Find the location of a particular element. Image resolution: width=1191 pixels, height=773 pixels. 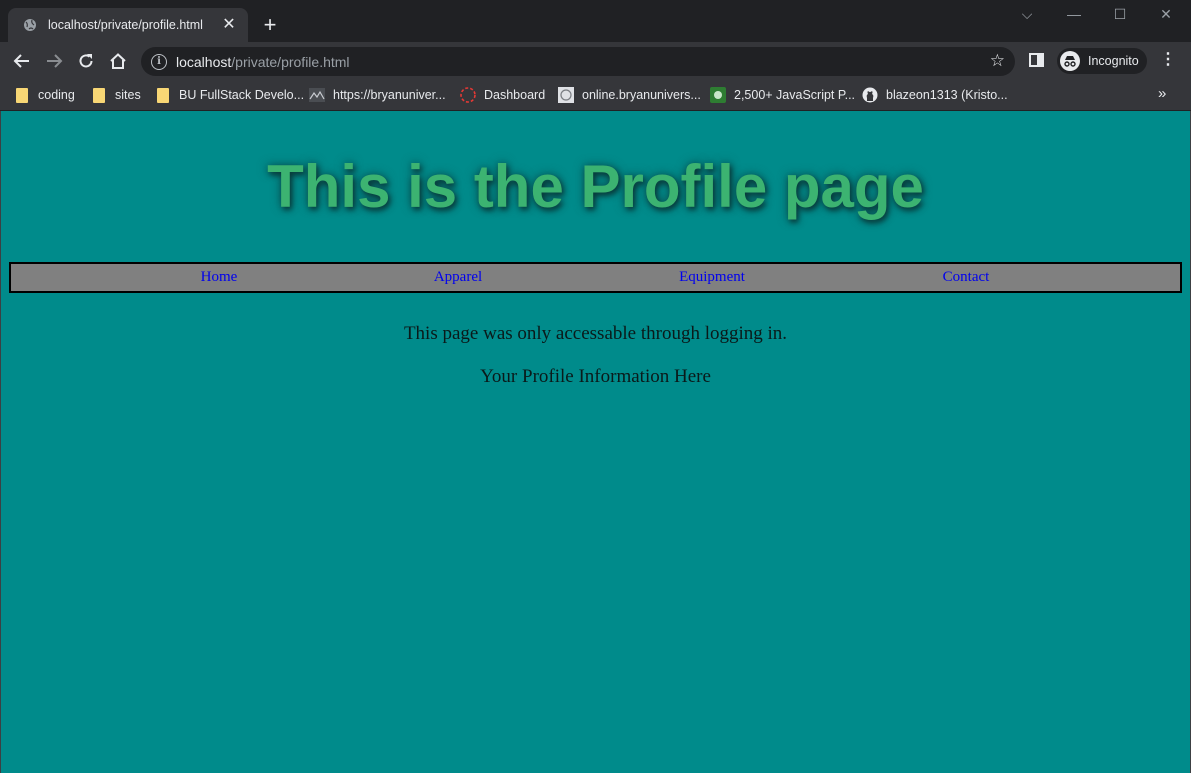

tab-search-icon: ⌵ is located at coordinates (1027, 14).